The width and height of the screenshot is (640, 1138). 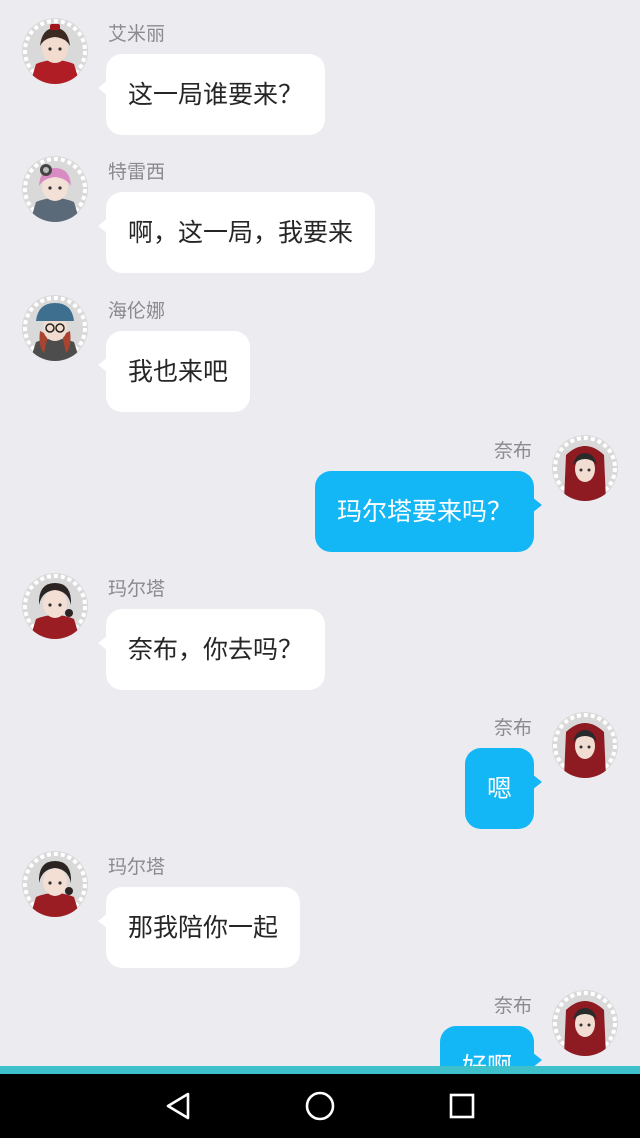 I want to click on back-triangle-icon, so click(x=178, y=1106).